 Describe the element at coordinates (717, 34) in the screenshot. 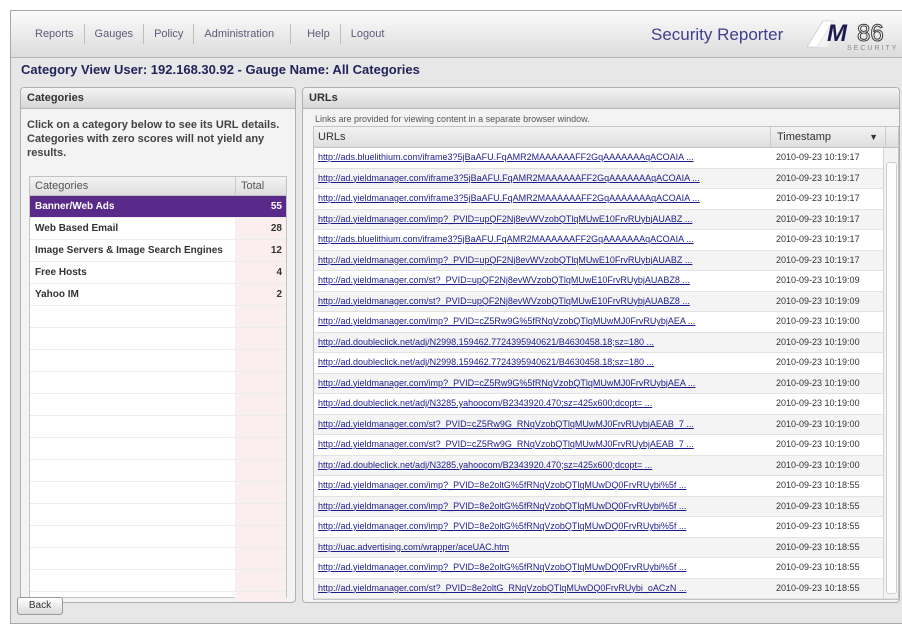

I see `app-title: Security Reporter` at that location.